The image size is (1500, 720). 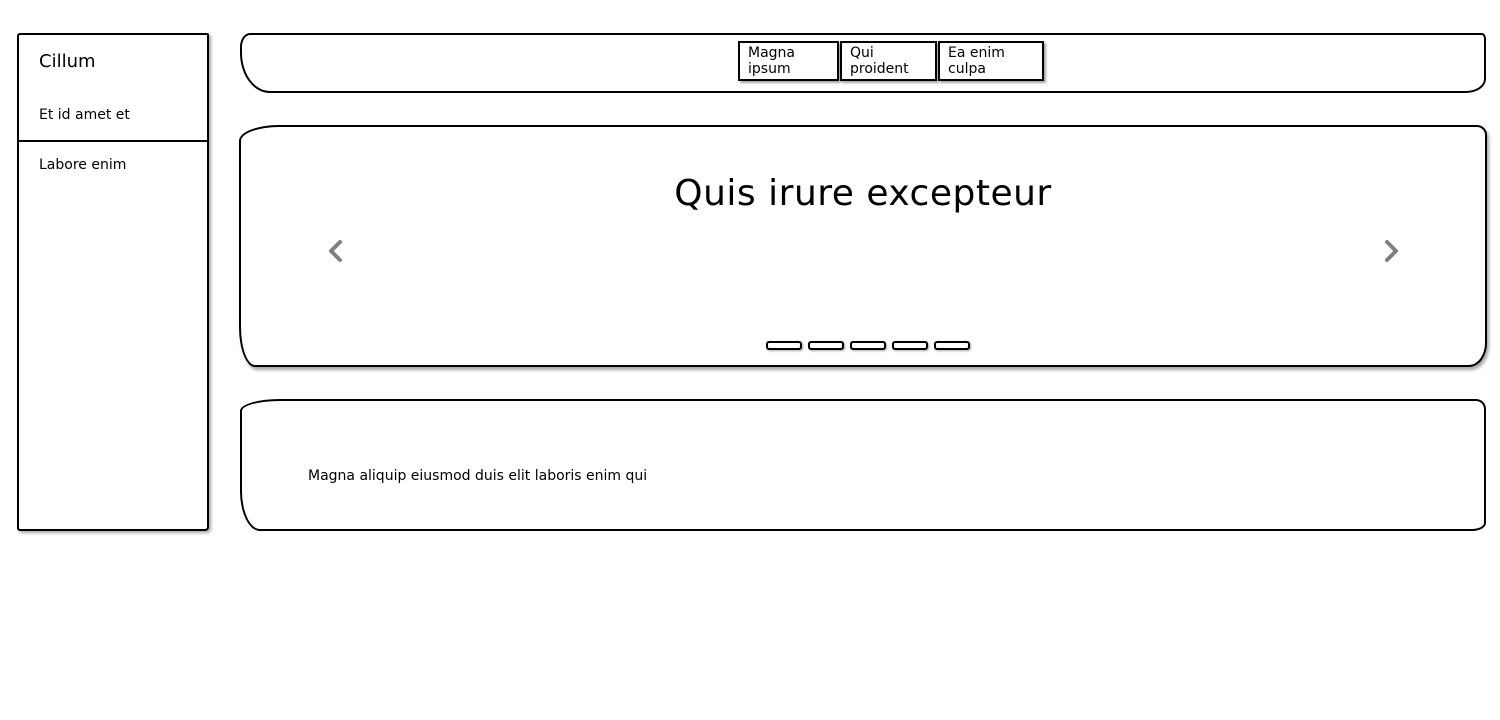 What do you see at coordinates (113, 282) in the screenshot?
I see `sidebar: Cillum Et id amet et Labore enim` at bounding box center [113, 282].